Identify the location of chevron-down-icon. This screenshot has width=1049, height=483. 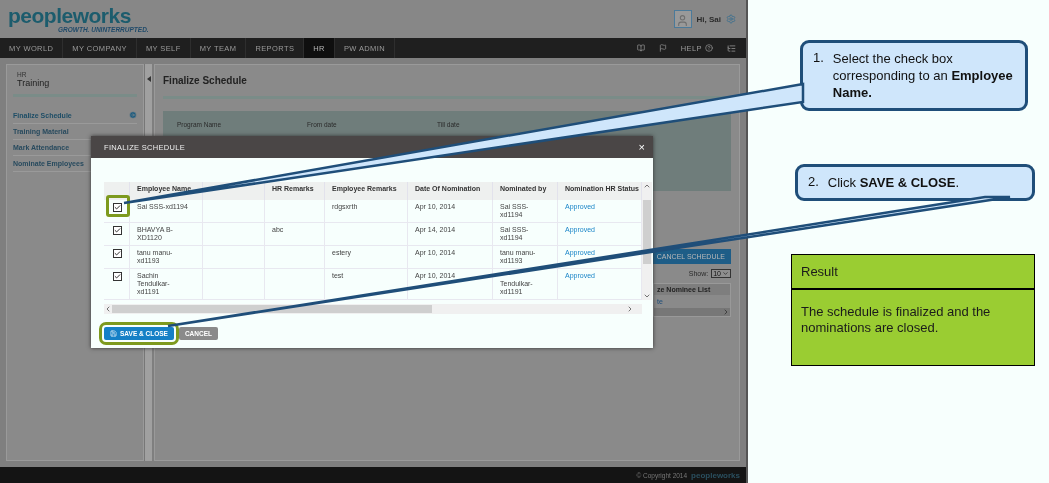
(725, 273).